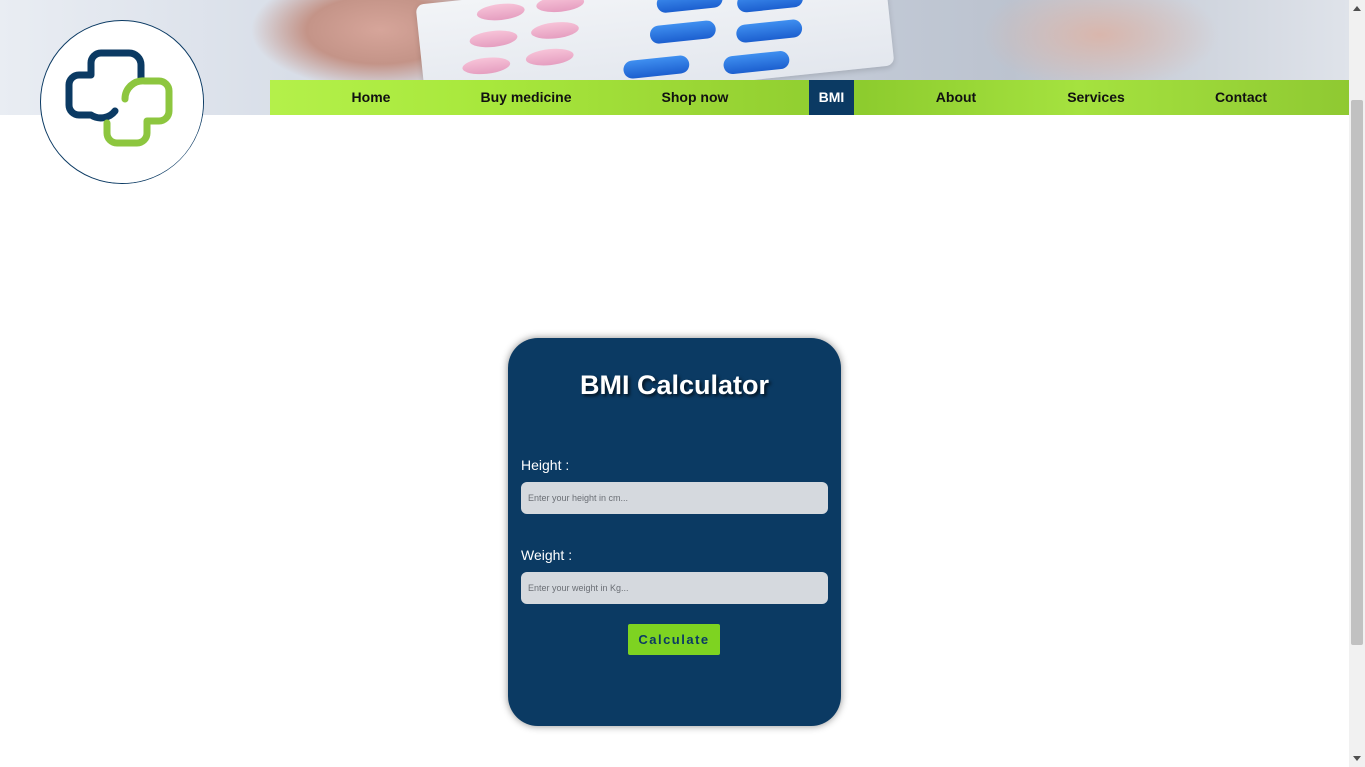 The width and height of the screenshot is (1365, 767). I want to click on height-label: Height :, so click(545, 465).